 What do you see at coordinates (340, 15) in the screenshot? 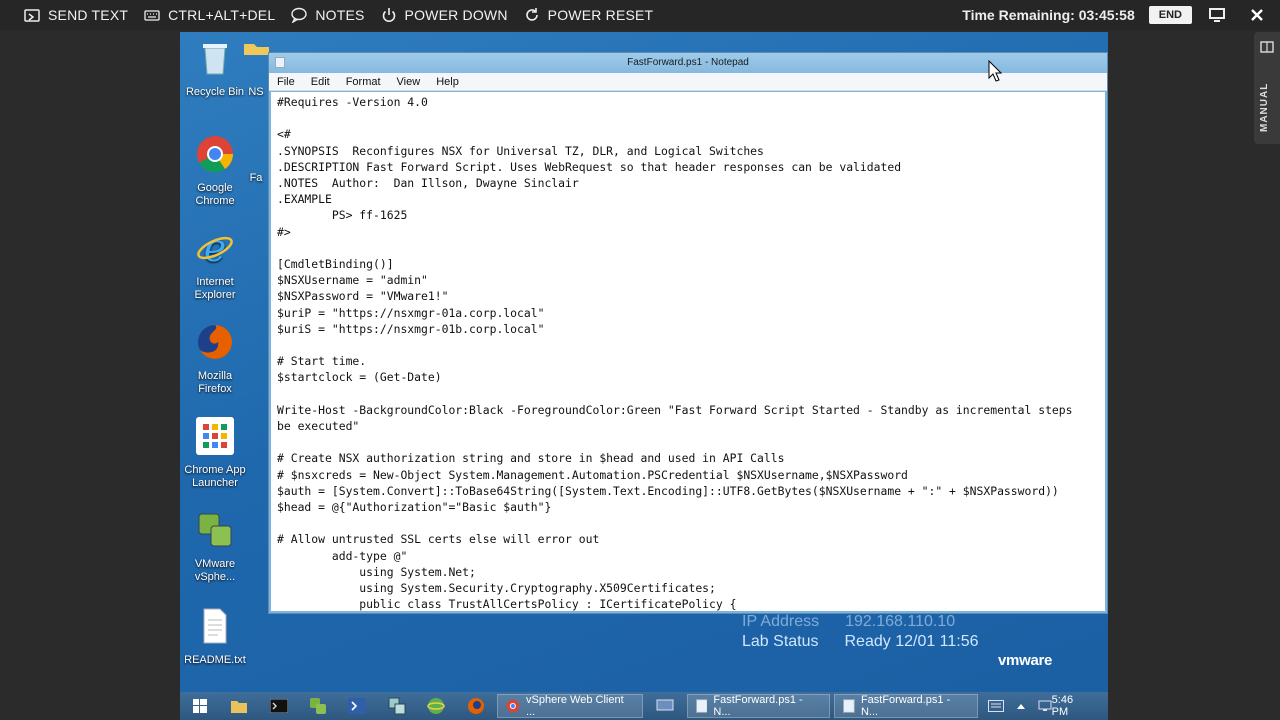
I see `notes-label: NOTES` at bounding box center [340, 15].